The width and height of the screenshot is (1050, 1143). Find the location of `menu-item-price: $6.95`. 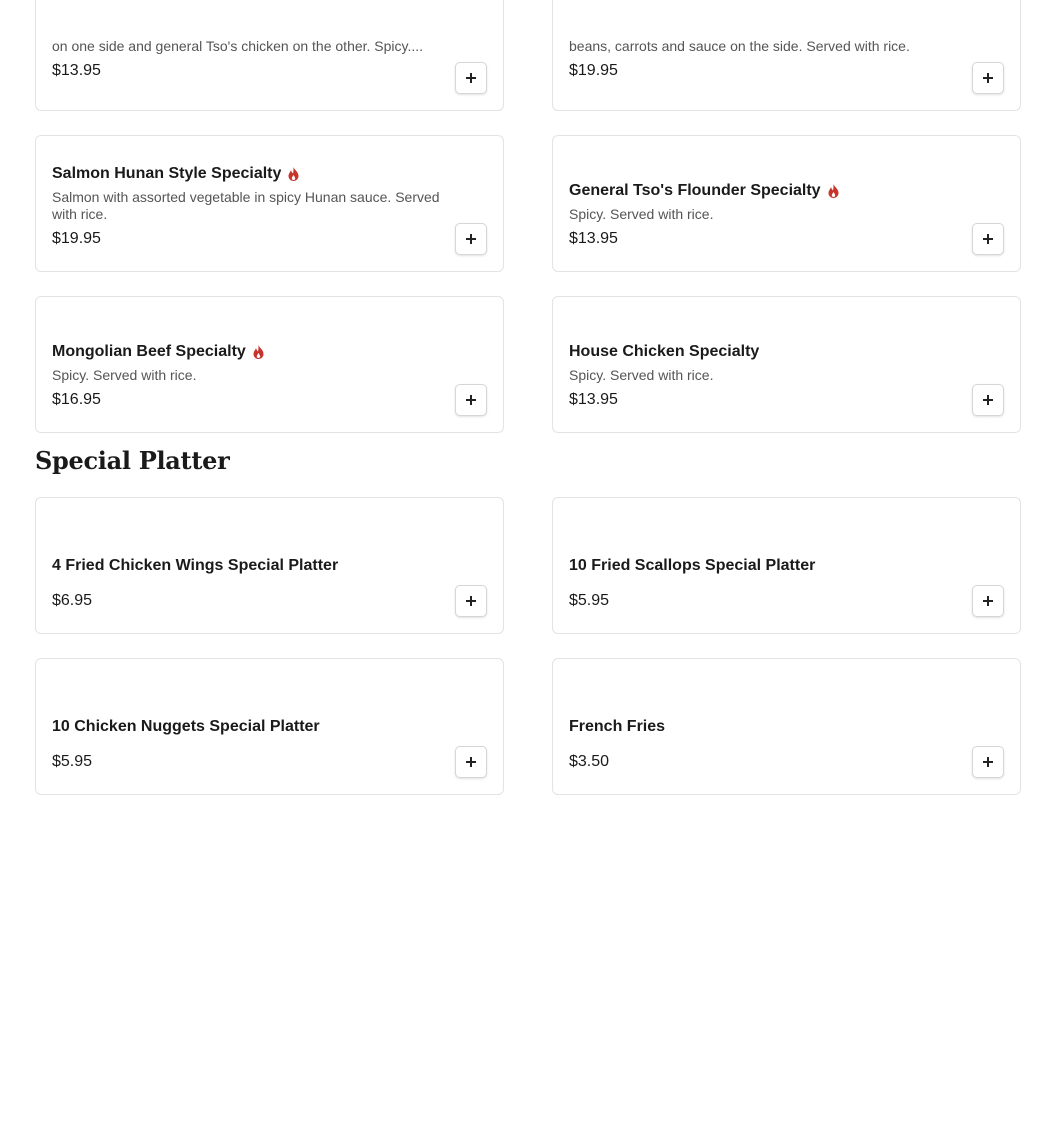

menu-item-price: $6.95 is located at coordinates (72, 600).